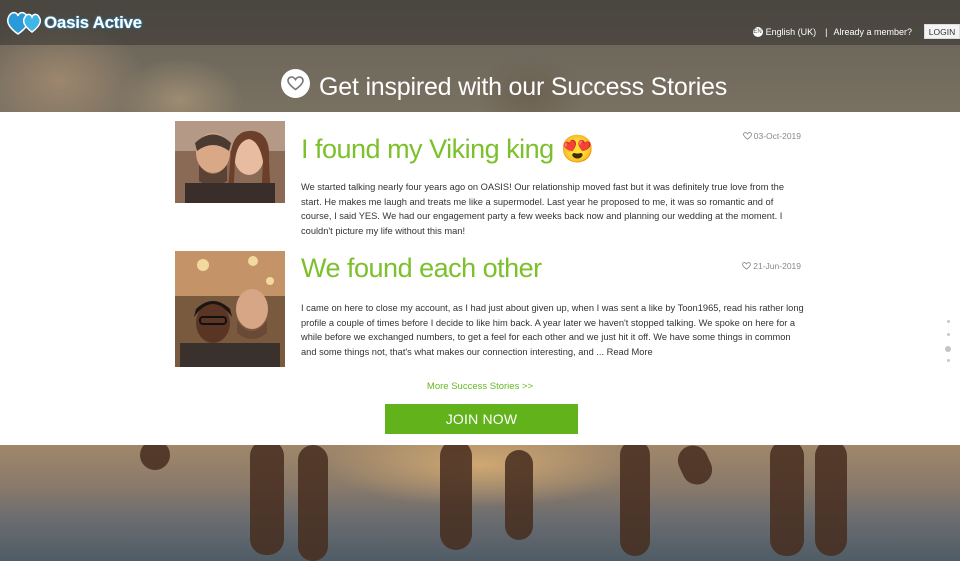 This screenshot has height=561, width=960. I want to click on language-selector: English (UK), so click(791, 32).